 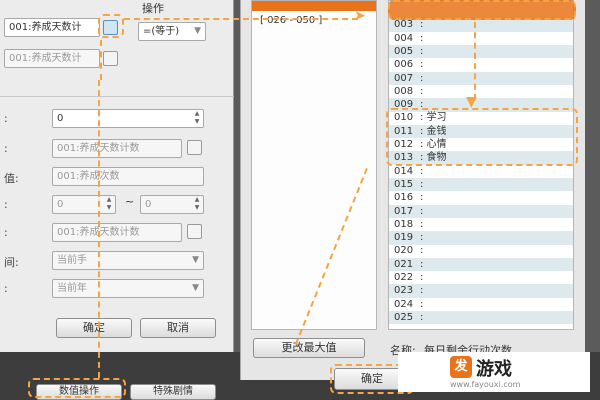 What do you see at coordinates (404, 277) in the screenshot?
I see `list-item-number: 022` at bounding box center [404, 277].